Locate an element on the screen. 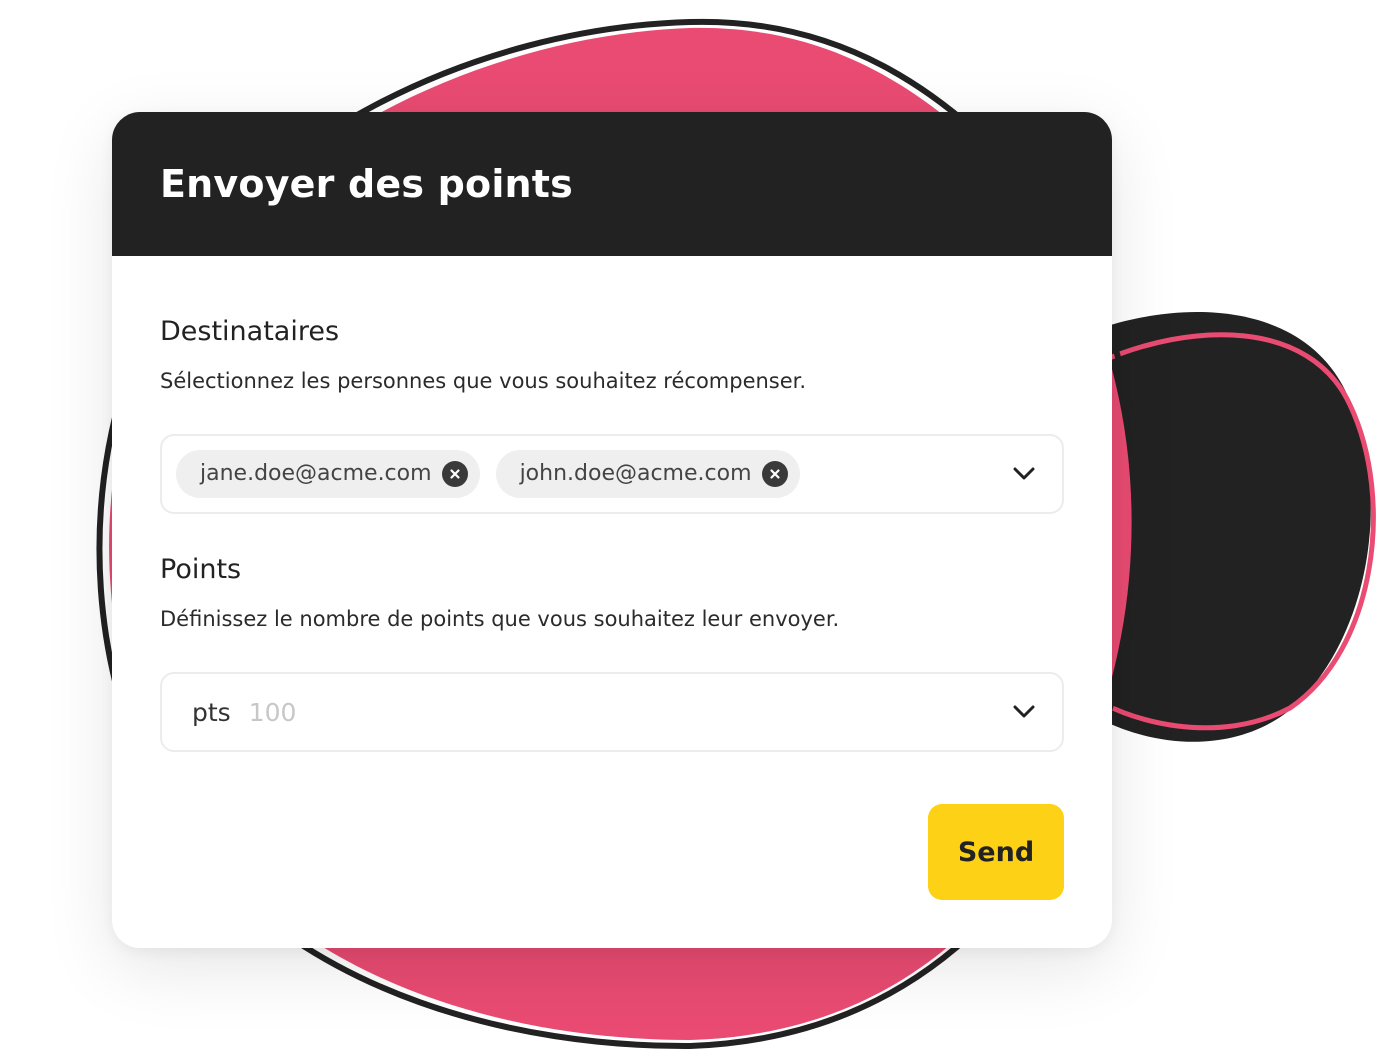  send-button: Send is located at coordinates (996, 852).